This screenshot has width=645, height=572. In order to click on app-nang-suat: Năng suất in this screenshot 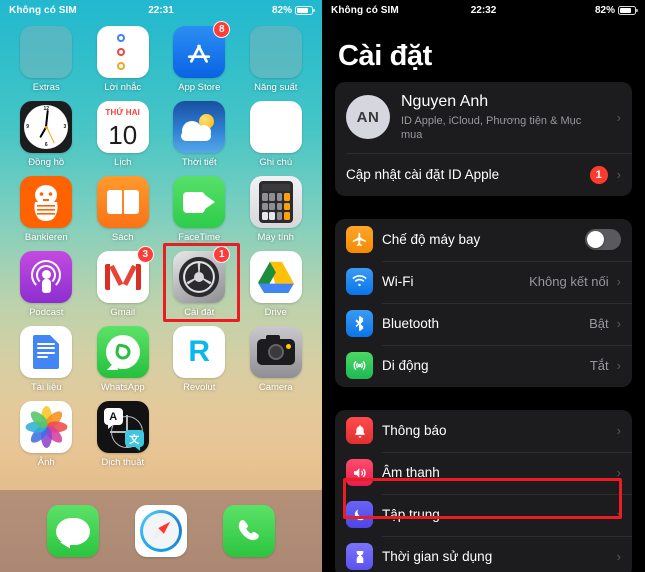, I will do `click(276, 59)`.